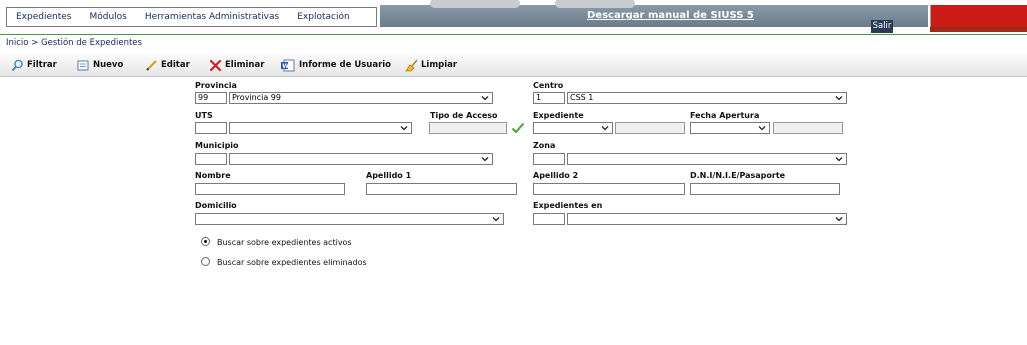  What do you see at coordinates (205, 261) in the screenshot?
I see `radio-deleted-records` at bounding box center [205, 261].